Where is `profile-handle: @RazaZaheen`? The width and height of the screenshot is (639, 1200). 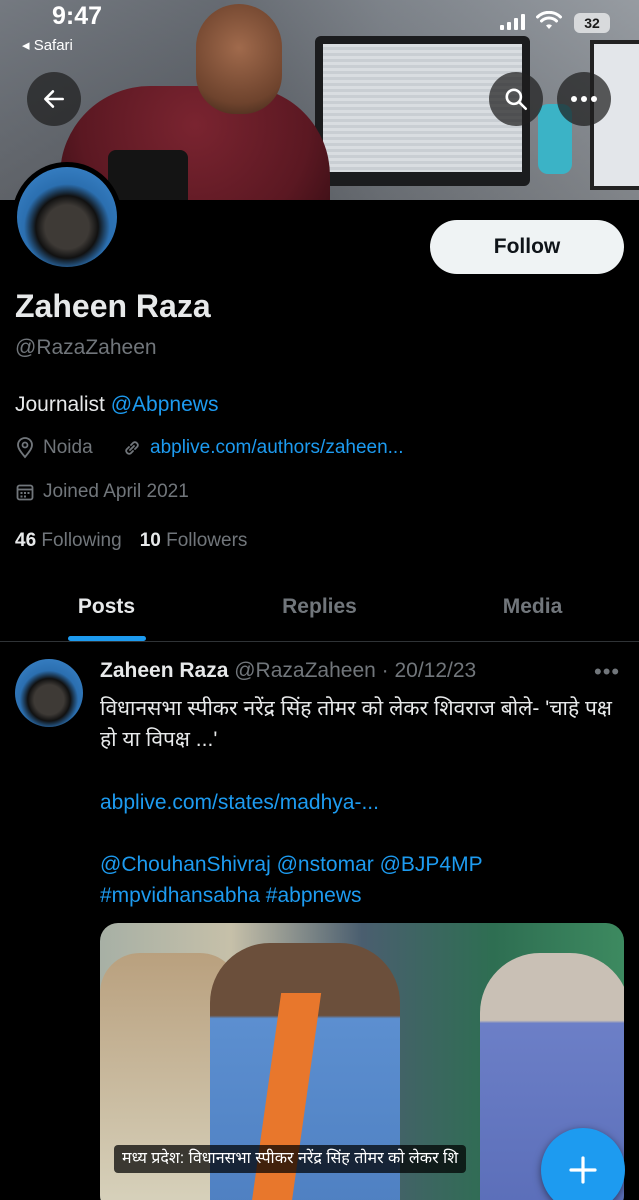
profile-handle: @RazaZaheen is located at coordinates (86, 347).